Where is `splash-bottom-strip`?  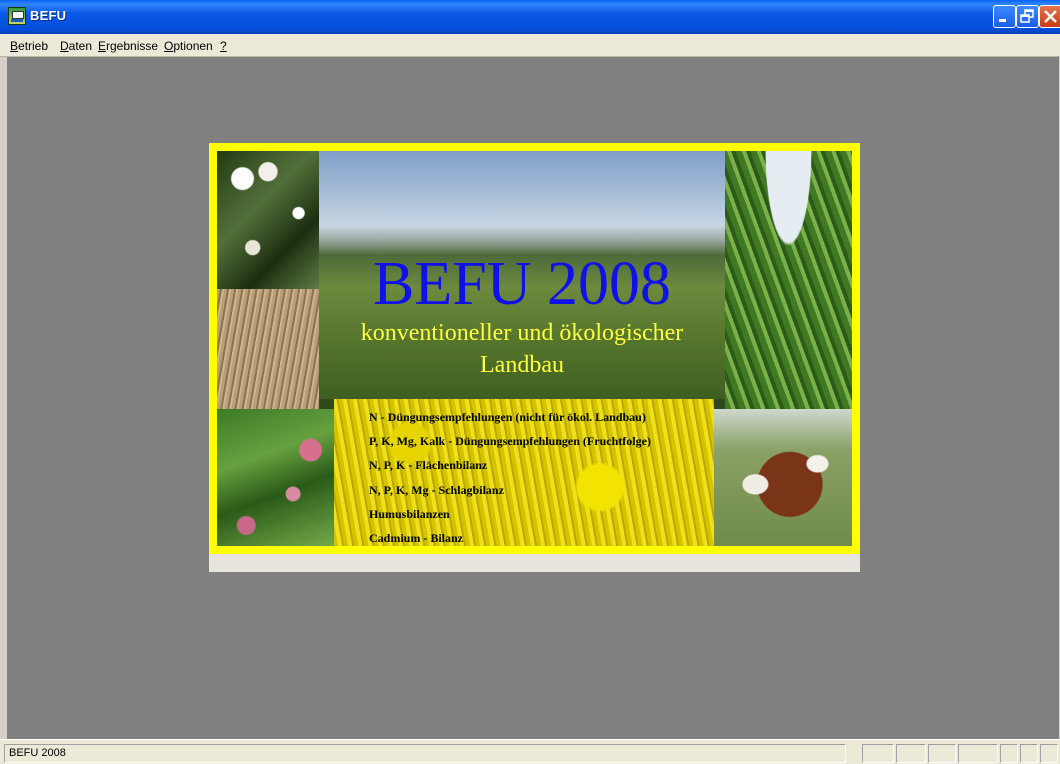
splash-bottom-strip is located at coordinates (534, 563).